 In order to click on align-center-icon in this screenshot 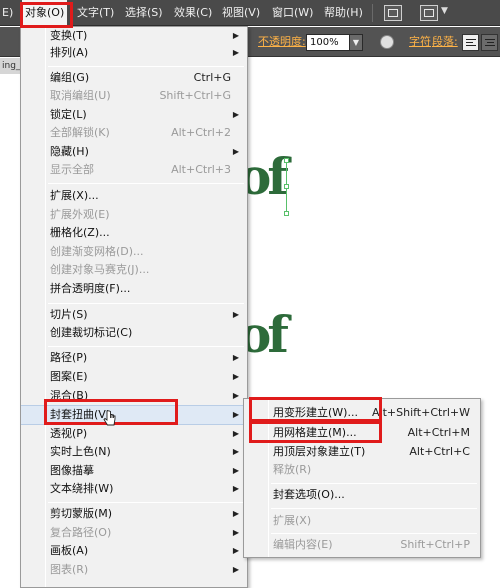, I will do `click(489, 42)`.